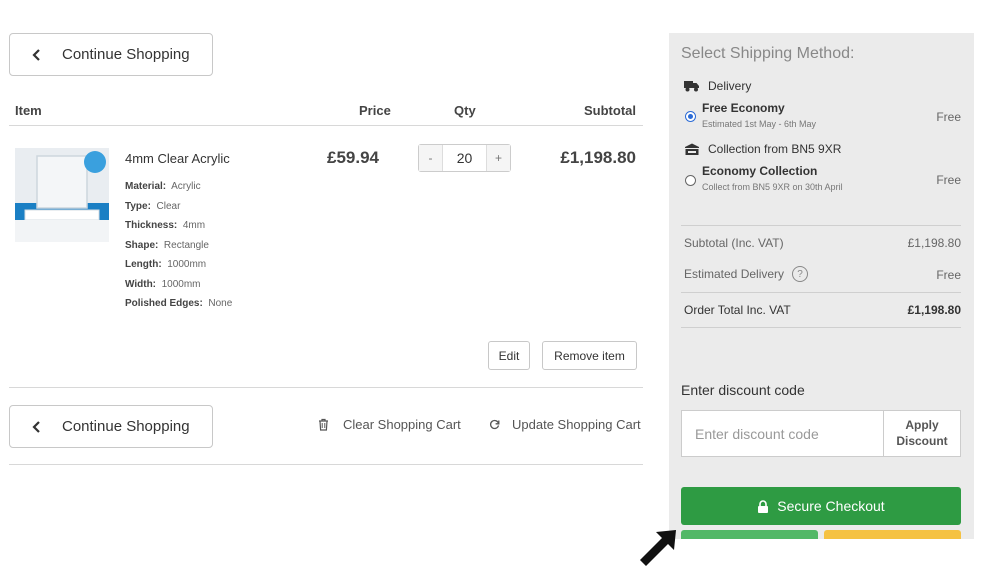  What do you see at coordinates (62, 195) in the screenshot?
I see `product-thumbnail` at bounding box center [62, 195].